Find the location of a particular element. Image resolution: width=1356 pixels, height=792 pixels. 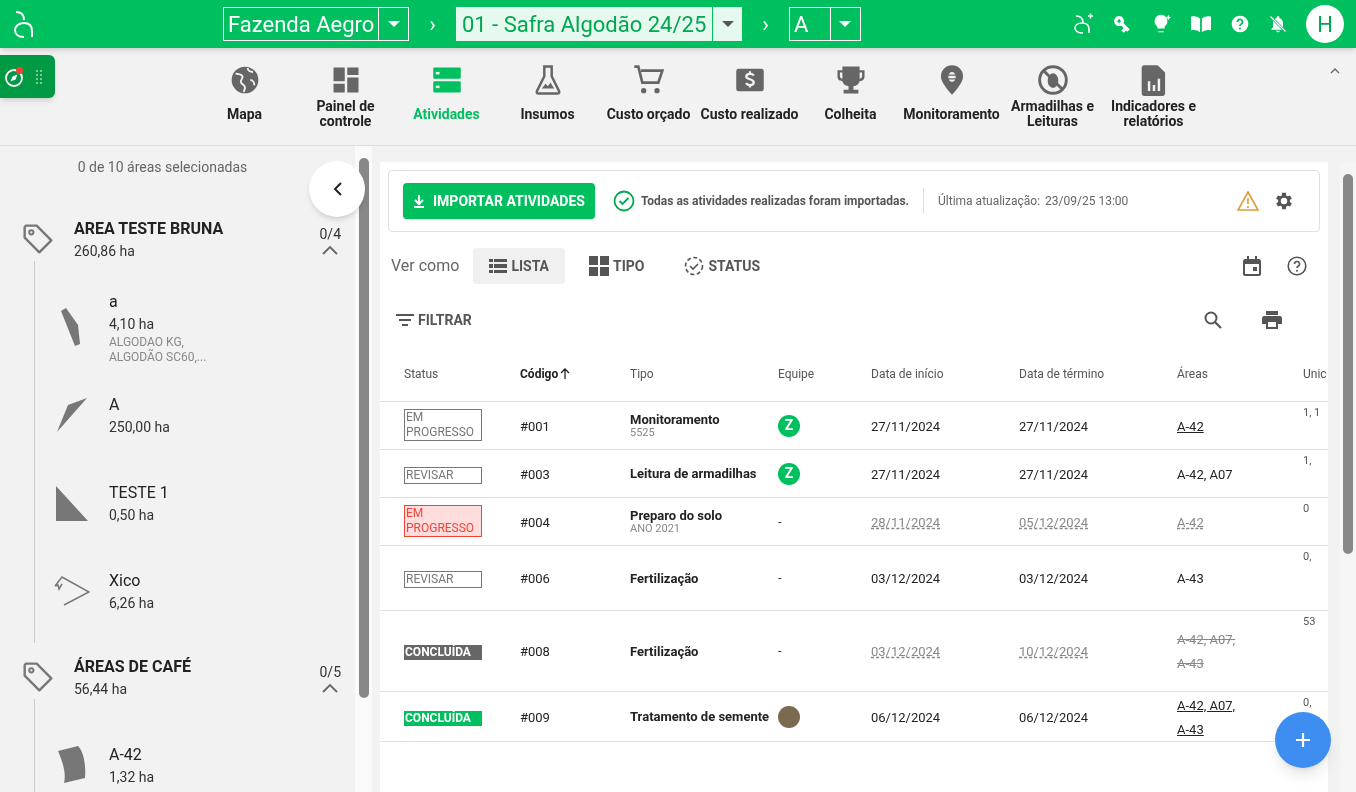

area-item: A 250,00 ha is located at coordinates (195, 415).